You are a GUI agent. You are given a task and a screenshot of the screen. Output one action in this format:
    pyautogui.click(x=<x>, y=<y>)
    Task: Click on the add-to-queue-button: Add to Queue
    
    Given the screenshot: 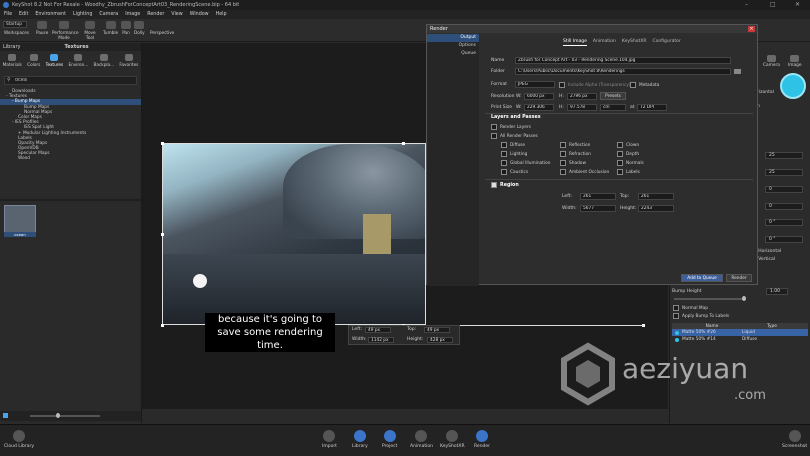 What is the action you would take?
    pyautogui.click(x=702, y=278)
    